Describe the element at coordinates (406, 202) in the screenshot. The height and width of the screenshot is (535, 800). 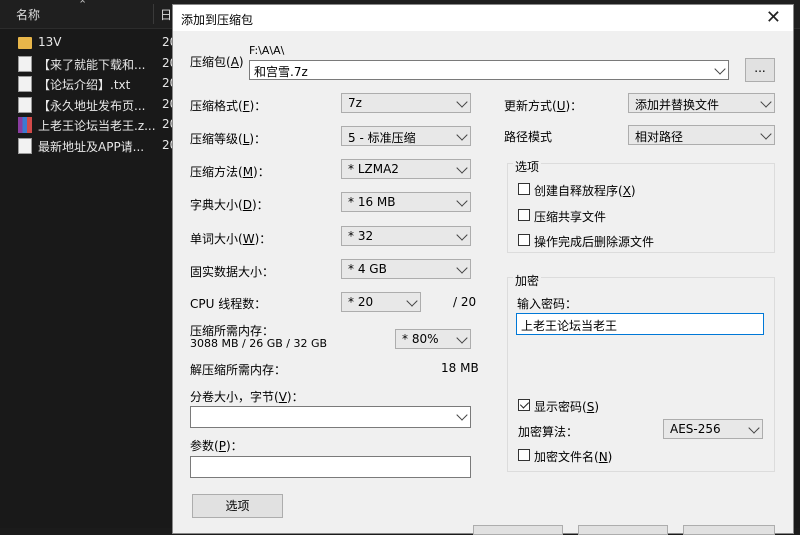
I see `dict-combobox: * 16 MB` at that location.